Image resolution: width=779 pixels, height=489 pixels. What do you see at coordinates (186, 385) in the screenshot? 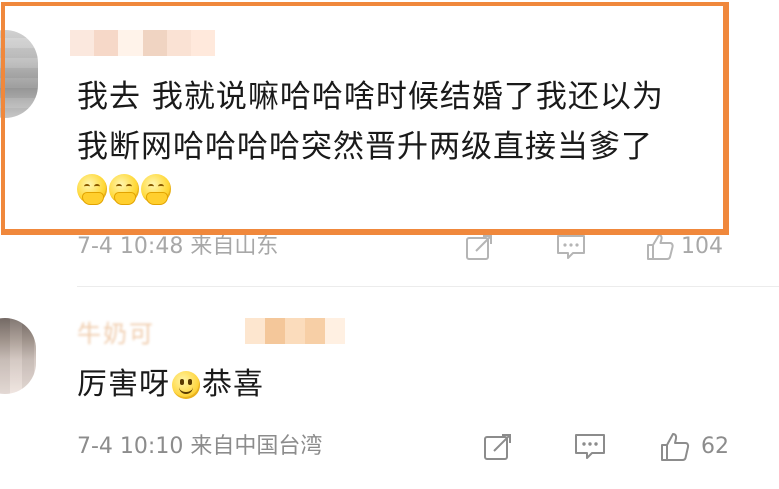
I see `smile-face-icon` at bounding box center [186, 385].